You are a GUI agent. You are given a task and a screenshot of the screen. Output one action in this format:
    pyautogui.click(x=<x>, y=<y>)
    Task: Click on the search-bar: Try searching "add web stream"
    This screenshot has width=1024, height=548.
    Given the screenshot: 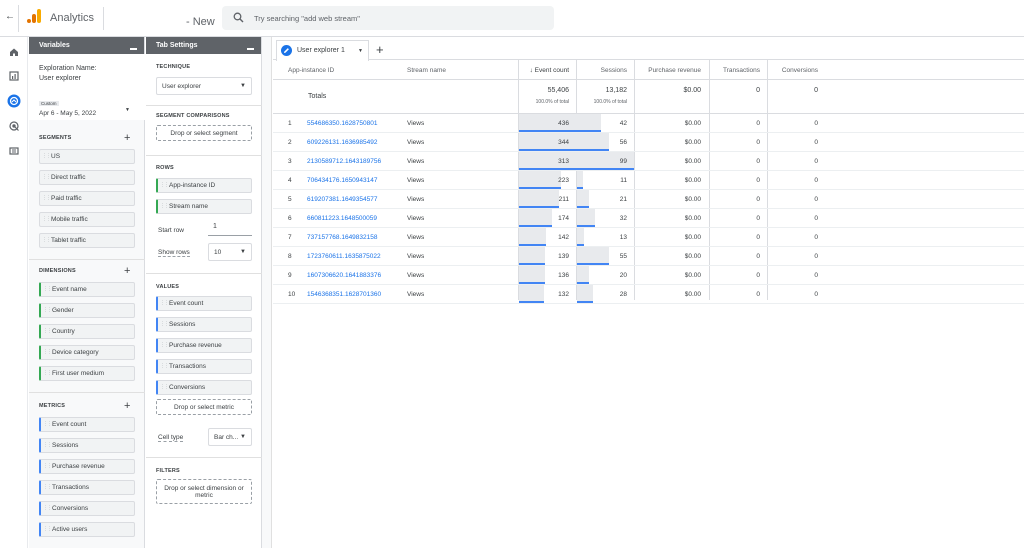 What is the action you would take?
    pyautogui.click(x=388, y=18)
    